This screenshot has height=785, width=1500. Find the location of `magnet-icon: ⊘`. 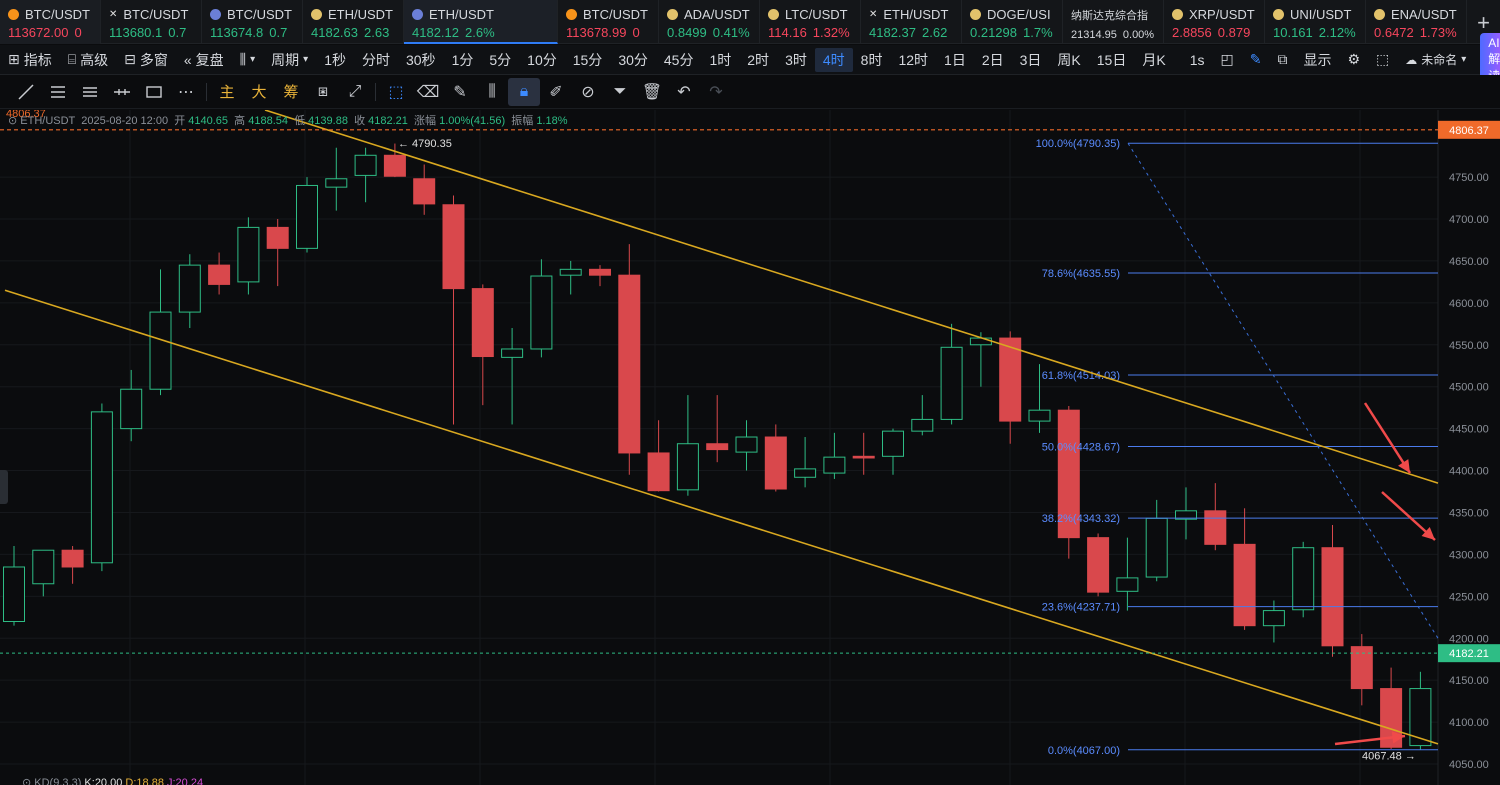

magnet-icon: ⊘ is located at coordinates (588, 92).